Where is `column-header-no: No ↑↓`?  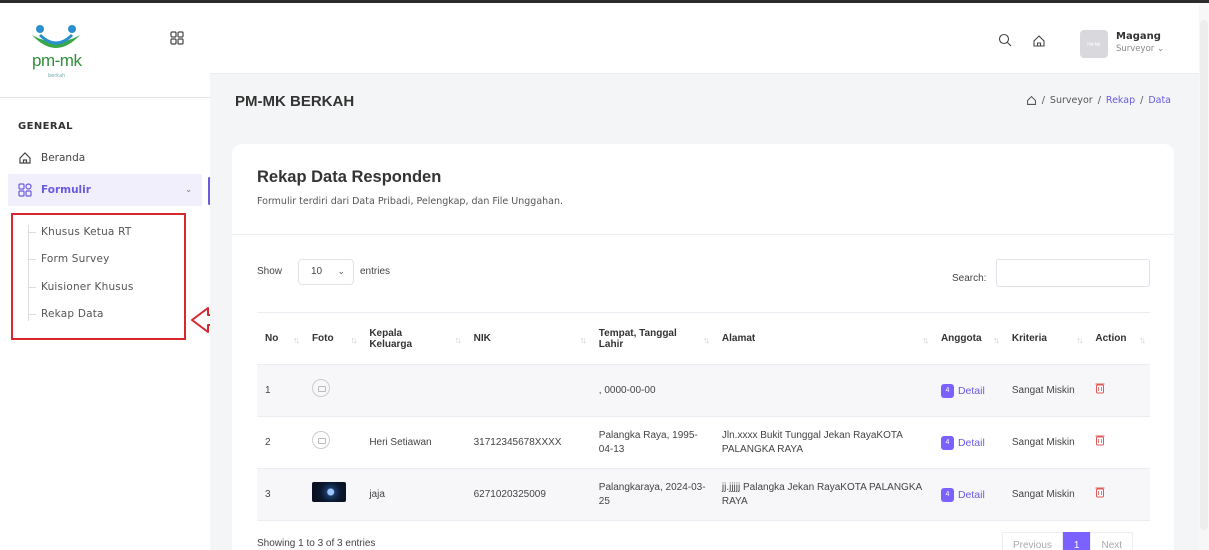
column-header-no: No ↑↓ is located at coordinates (280, 338).